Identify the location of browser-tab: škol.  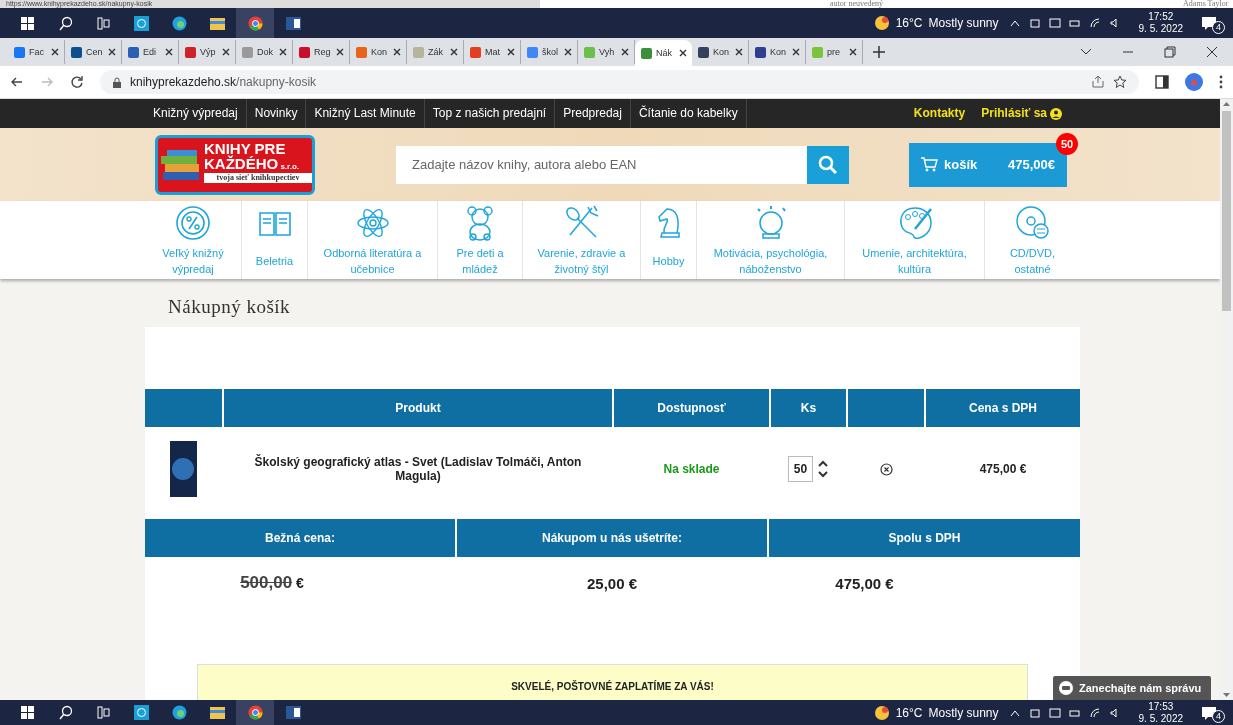
(549, 52).